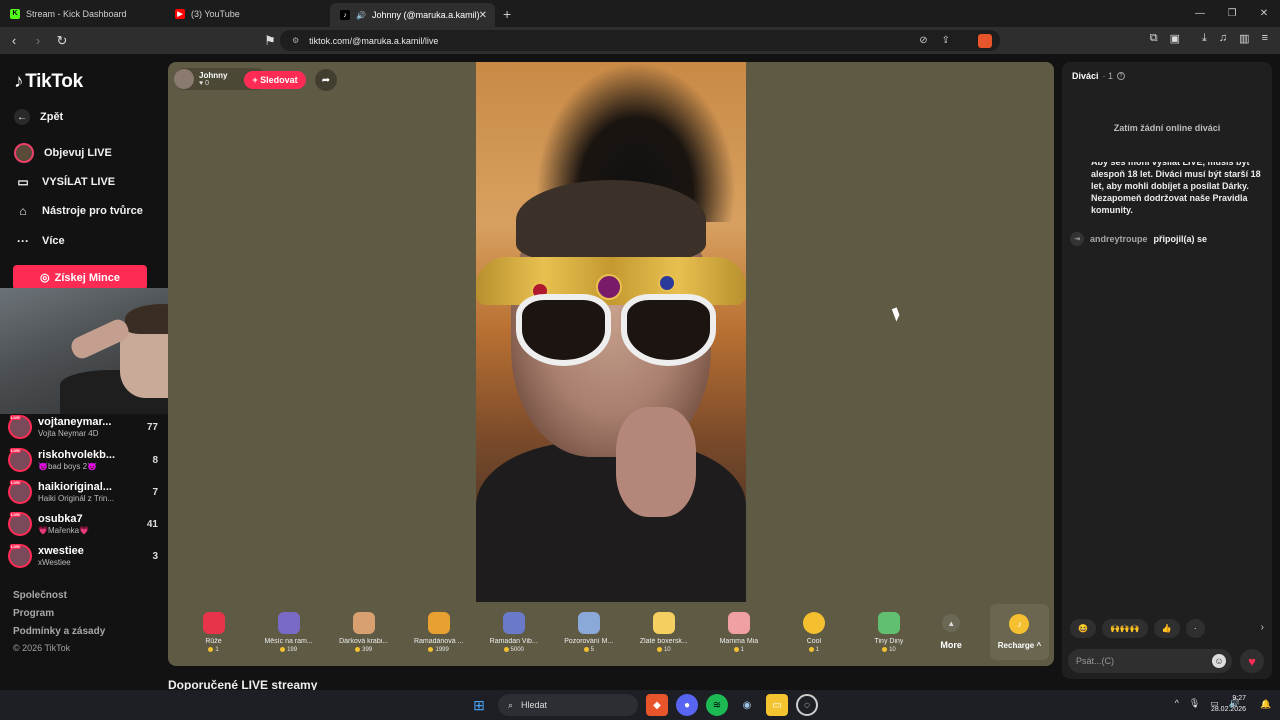 This screenshot has width=1280, height=720. What do you see at coordinates (668, 330) in the screenshot?
I see `sunglasses-lens-right` at bounding box center [668, 330].